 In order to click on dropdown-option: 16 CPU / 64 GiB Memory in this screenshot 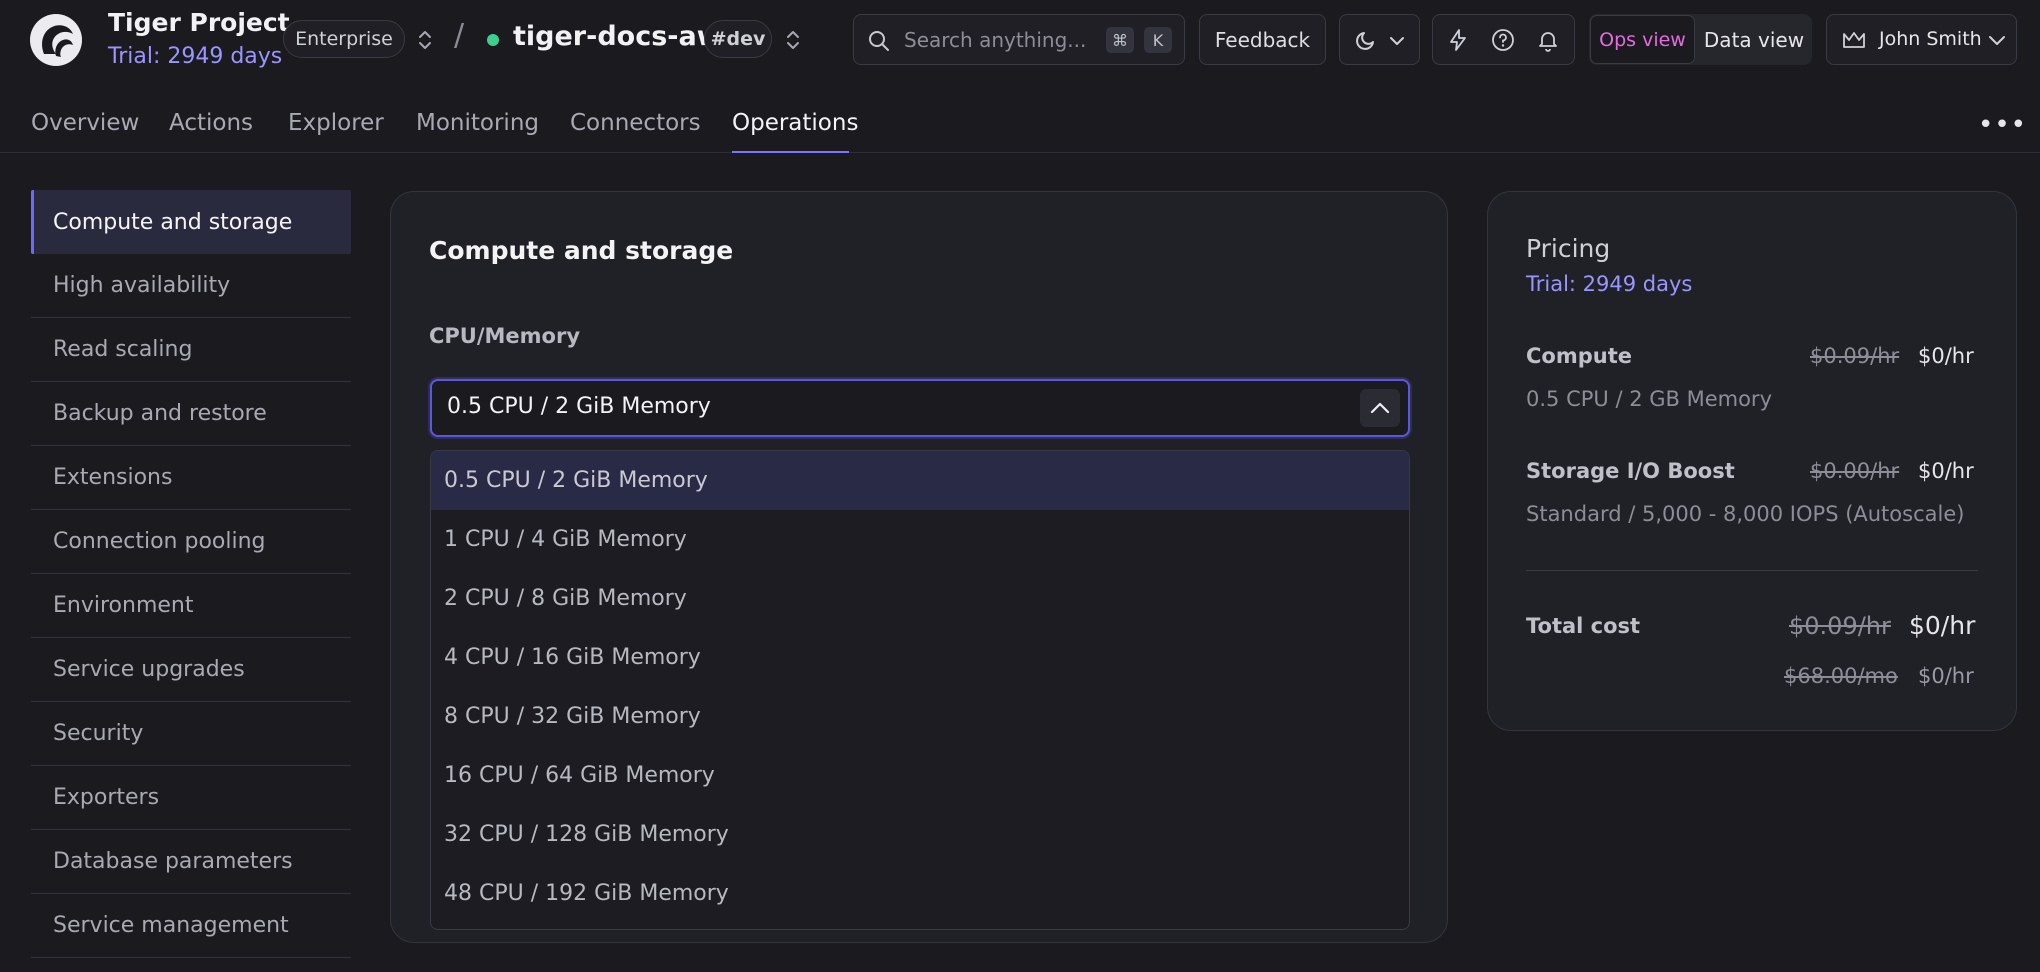, I will do `click(920, 775)`.